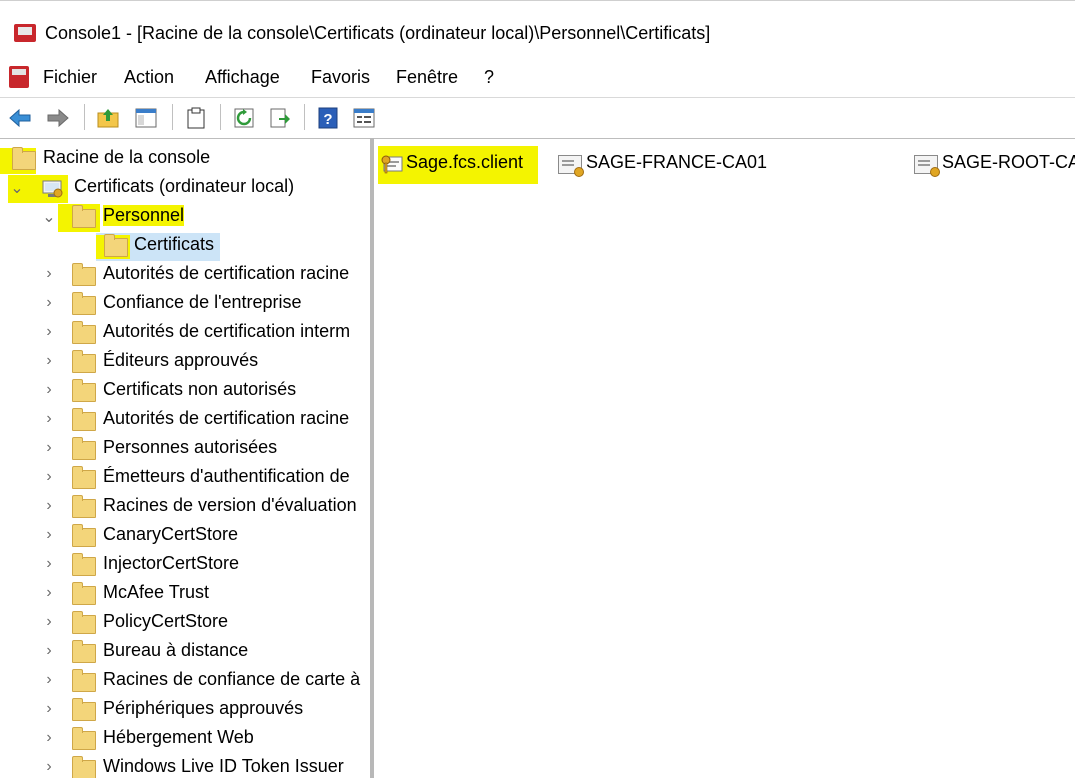 This screenshot has height=778, width=1075. Describe the element at coordinates (196, 118) in the screenshot. I see `clipboard-icon` at that location.